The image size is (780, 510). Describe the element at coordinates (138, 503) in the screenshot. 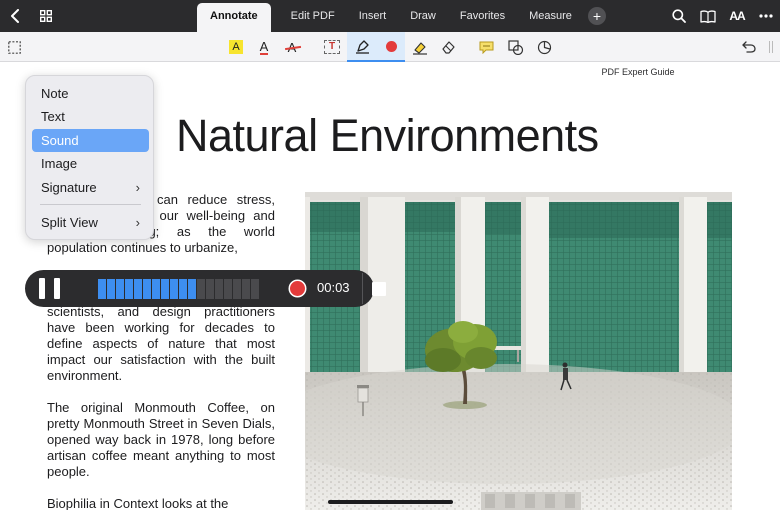

I see `paragraph-biophilia: Biophilia in Context looks at the` at that location.